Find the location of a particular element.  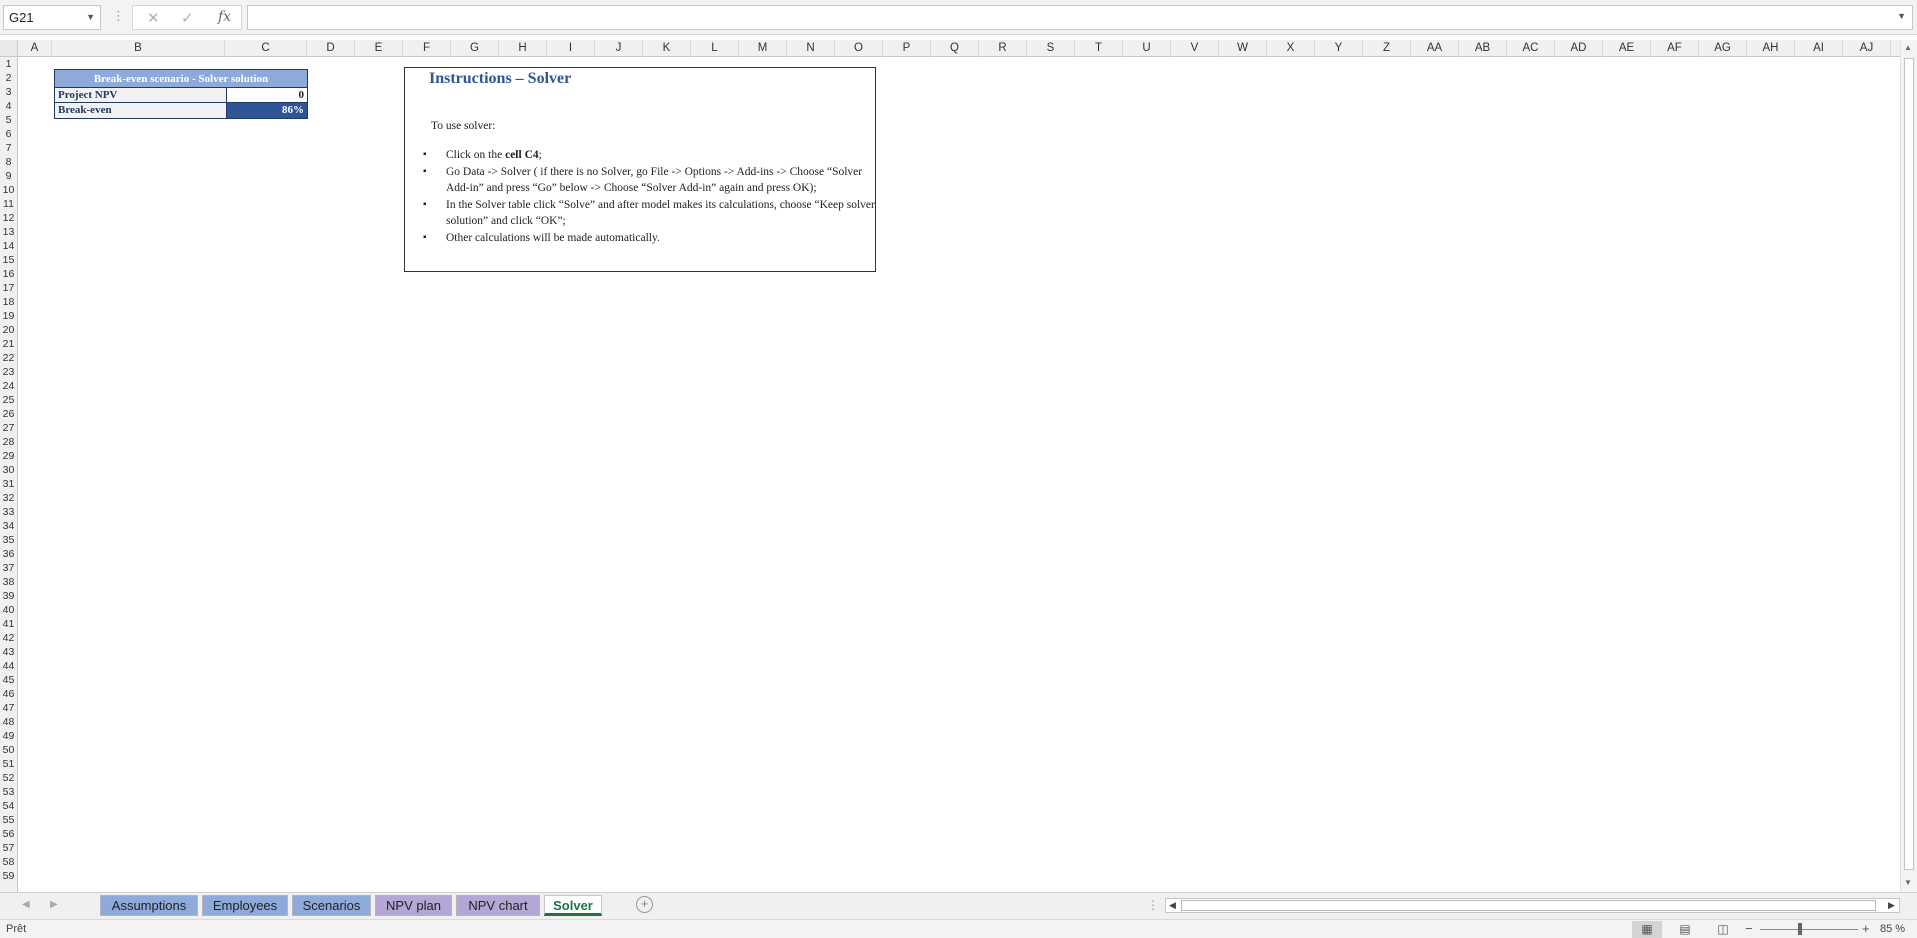

row-header: 52 is located at coordinates (8, 778).